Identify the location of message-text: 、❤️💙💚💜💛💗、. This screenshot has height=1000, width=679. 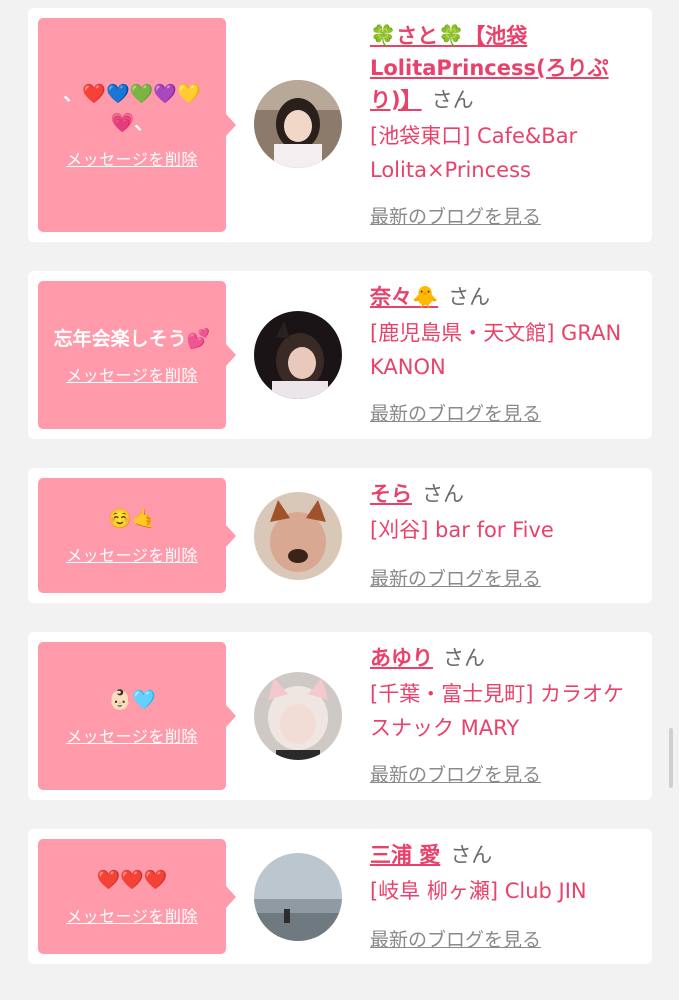
(132, 108).